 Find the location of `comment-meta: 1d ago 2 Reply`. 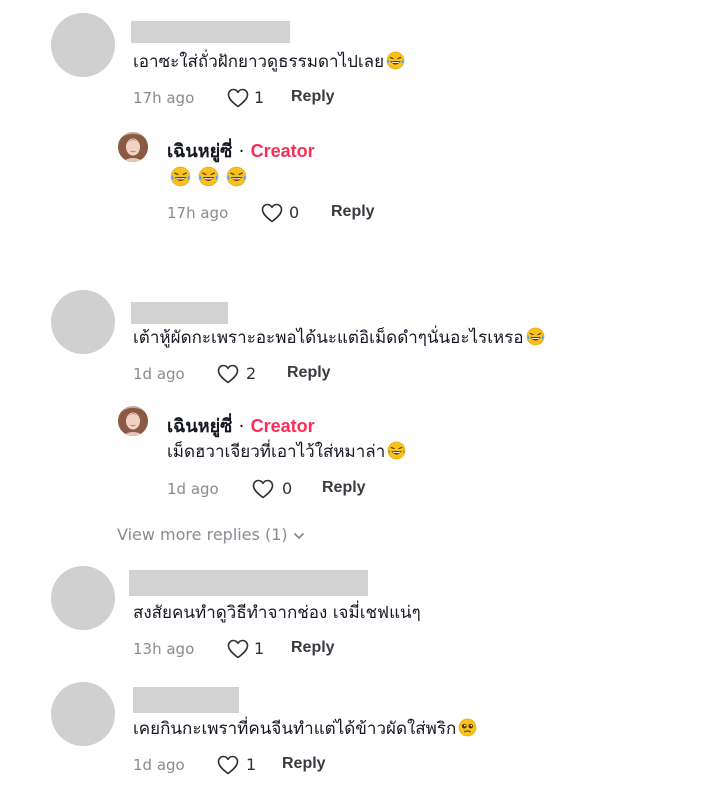

comment-meta: 1d ago 2 Reply is located at coordinates (253, 374).